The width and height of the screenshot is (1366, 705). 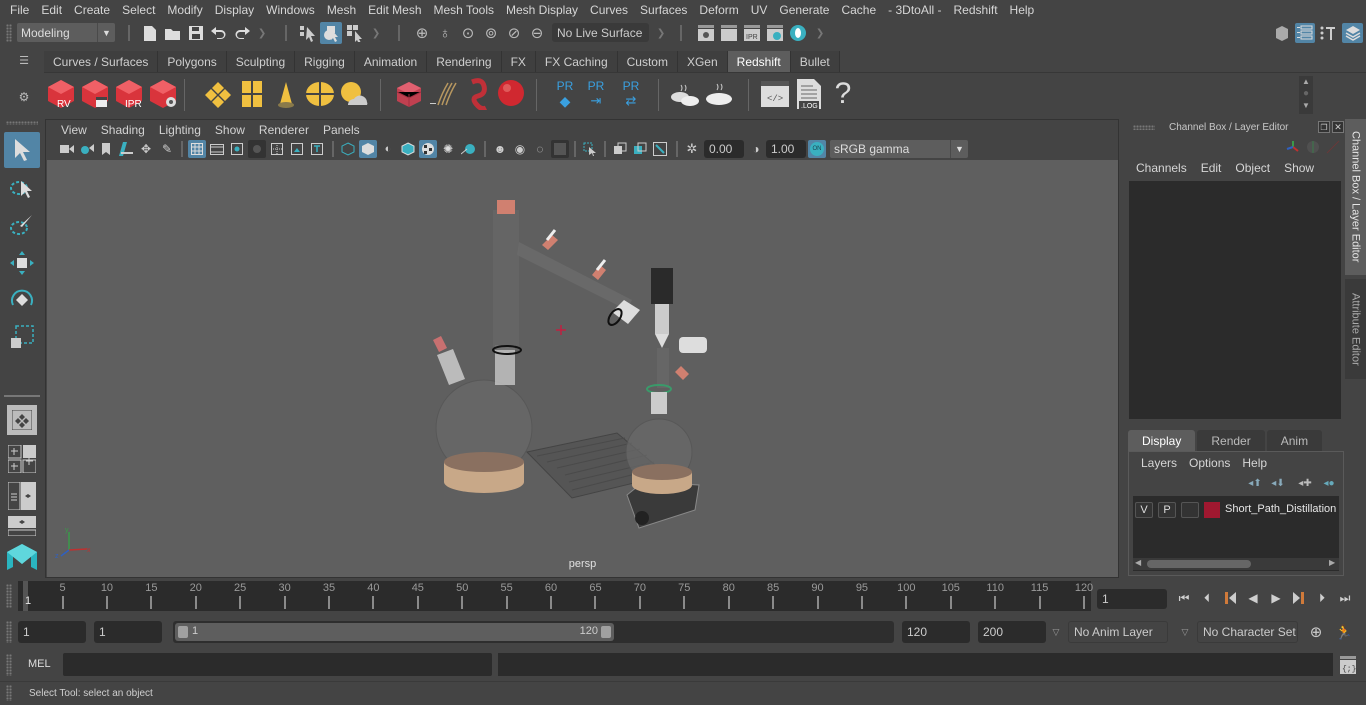 I want to click on menu-windows: Windows, so click(x=290, y=10).